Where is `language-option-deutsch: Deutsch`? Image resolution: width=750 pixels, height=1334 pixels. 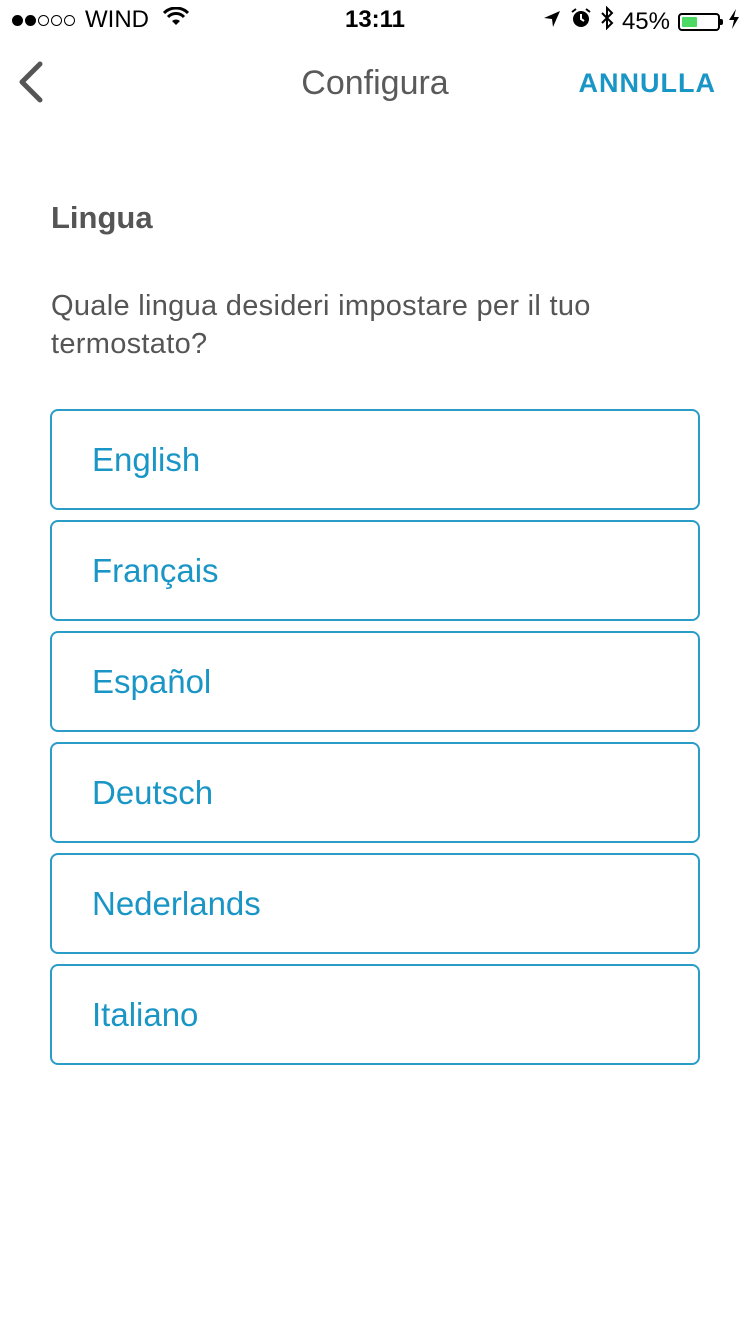 language-option-deutsch: Deutsch is located at coordinates (375, 792).